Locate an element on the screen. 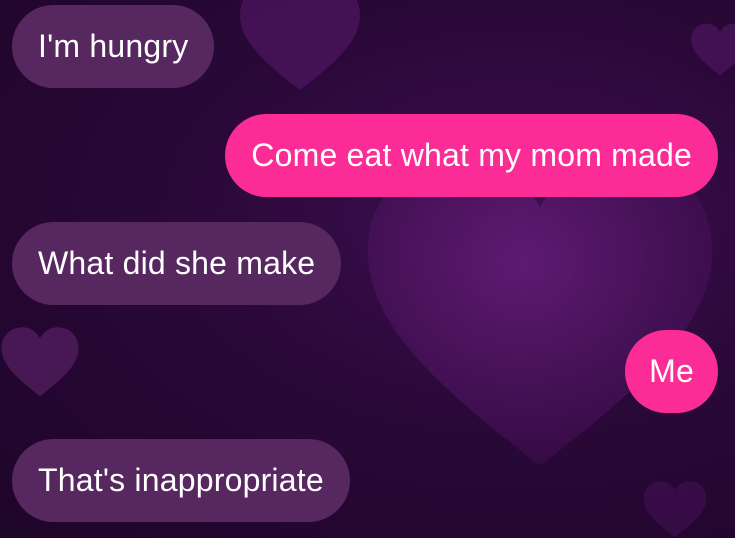 This screenshot has width=735, height=538. message-received: What did she make is located at coordinates (177, 263).